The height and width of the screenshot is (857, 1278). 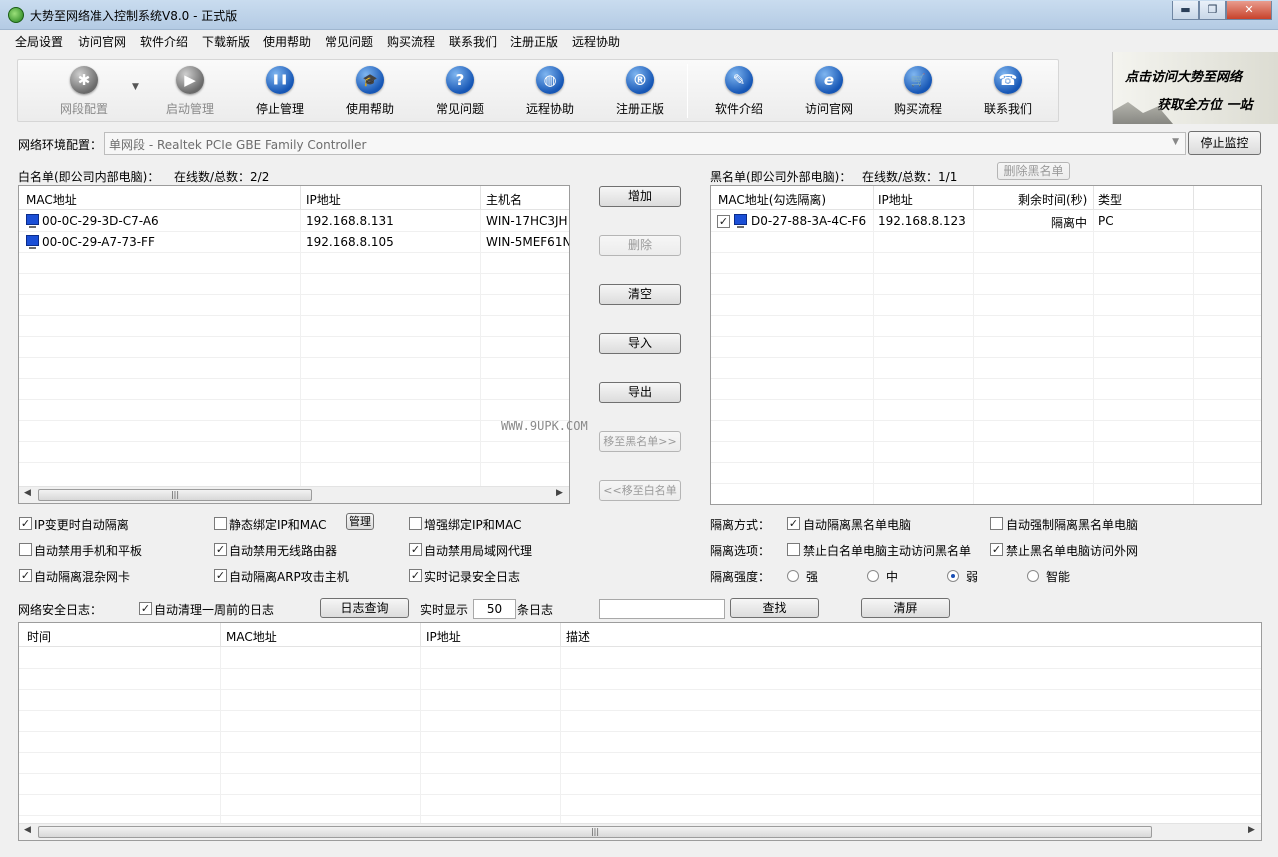 I want to click on block-black-internet-checkbox: ✓, so click(x=996, y=549).